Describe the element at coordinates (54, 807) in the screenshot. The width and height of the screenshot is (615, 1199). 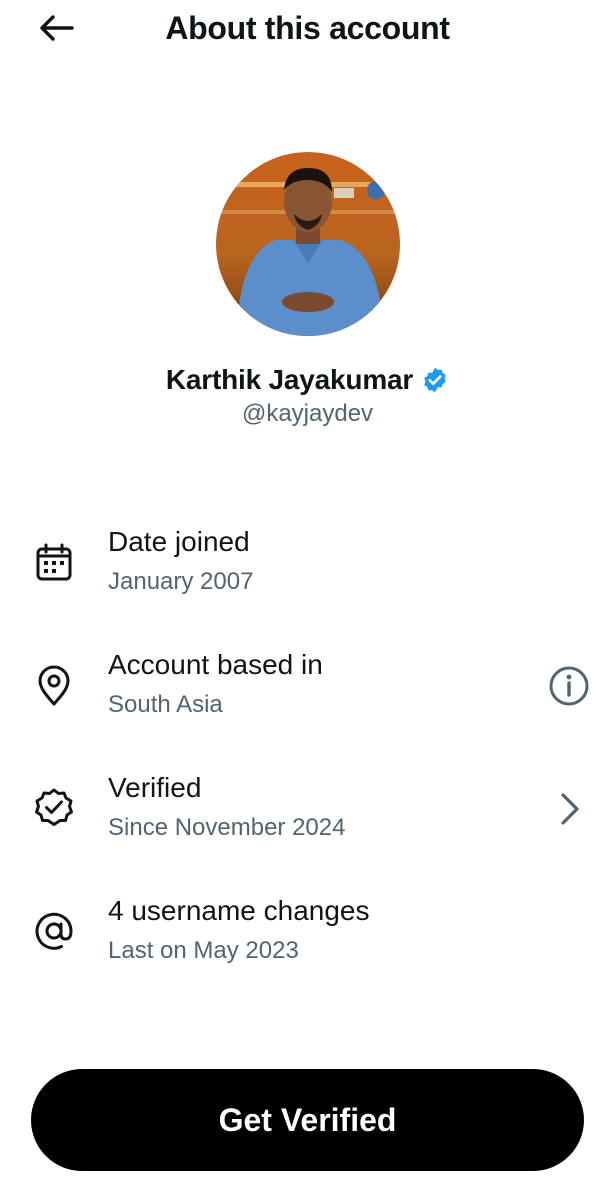
I see `verified-badge-outline-icon` at that location.